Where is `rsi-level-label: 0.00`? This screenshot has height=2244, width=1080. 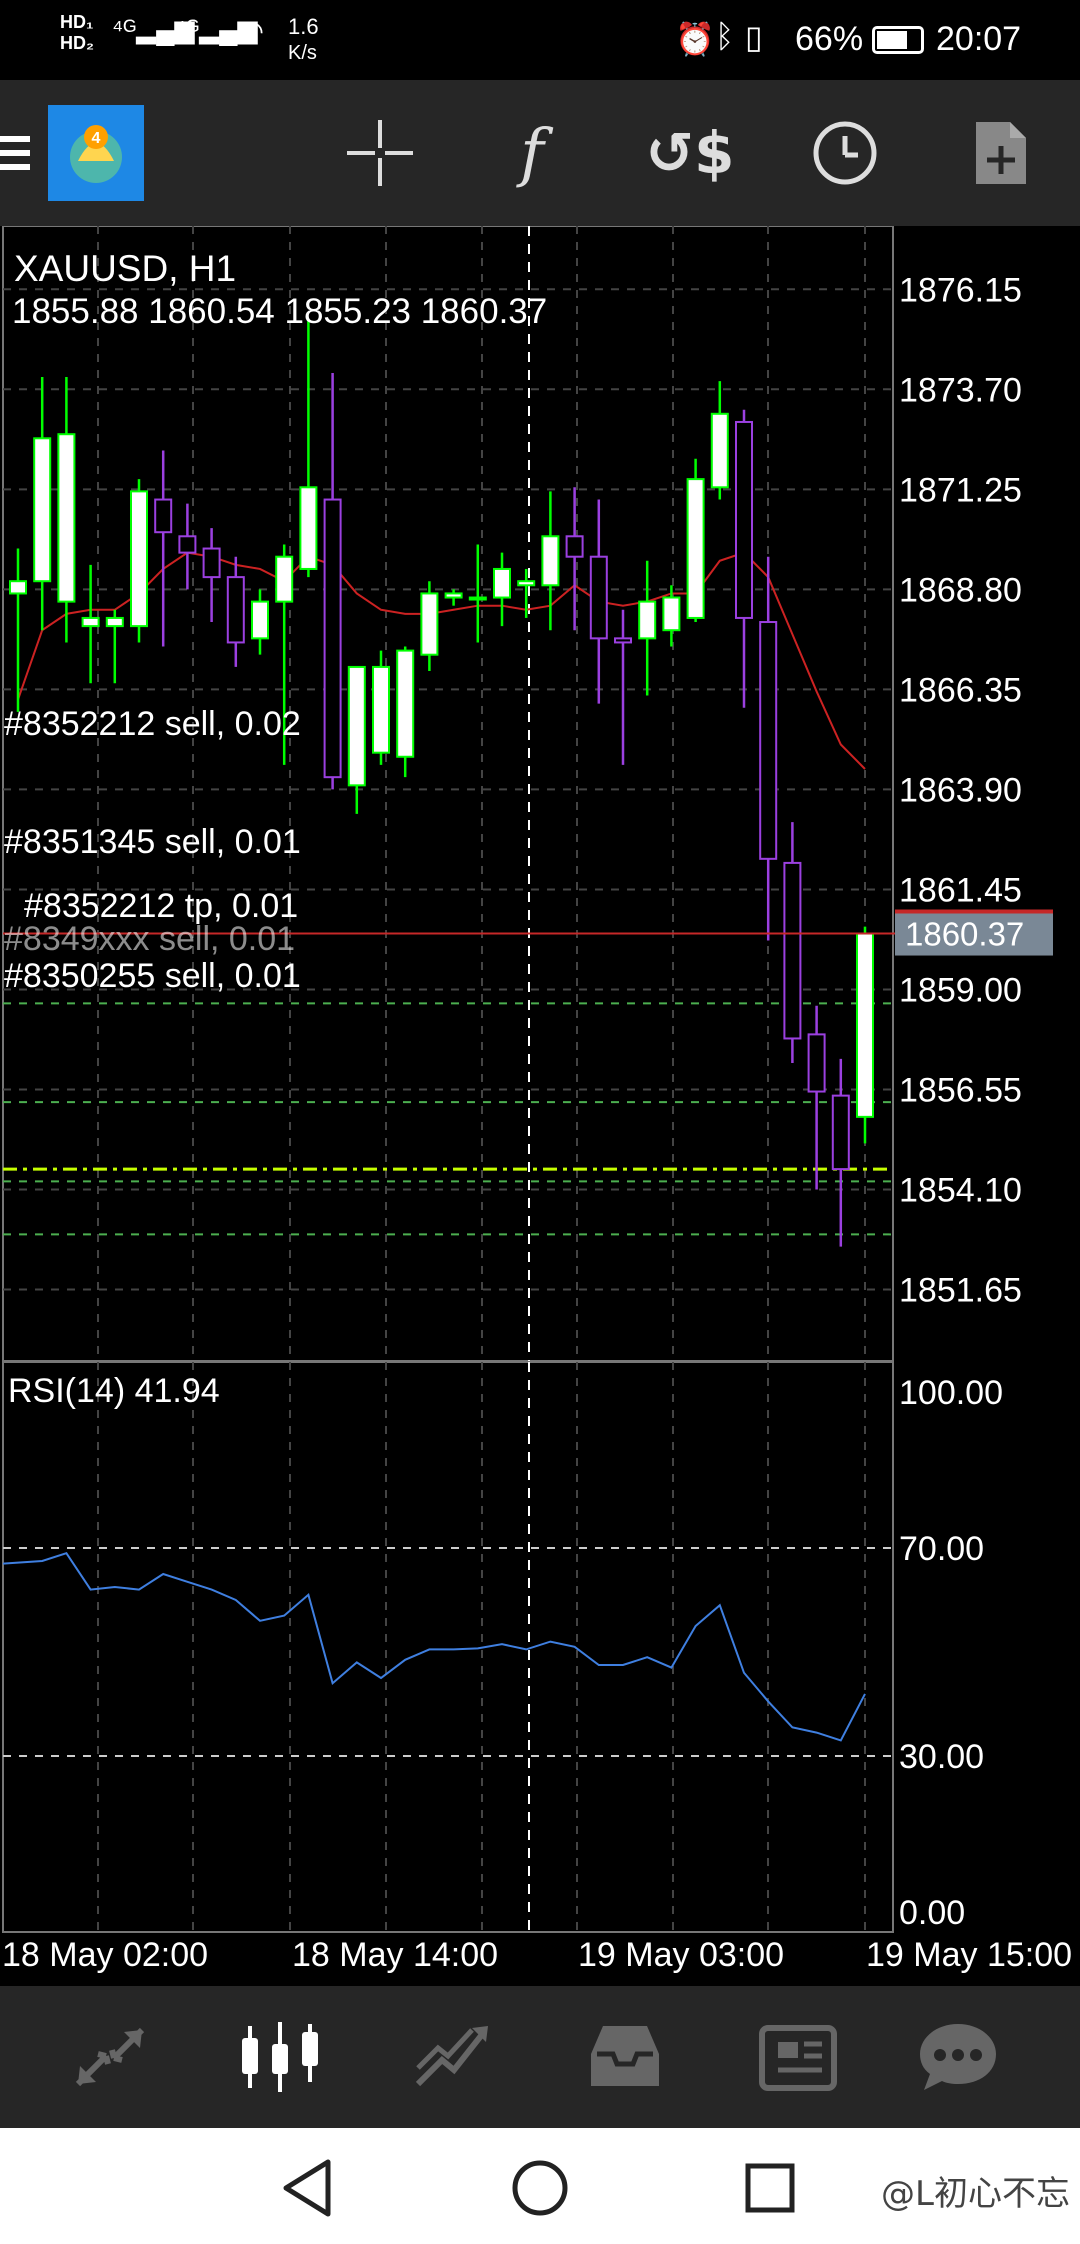 rsi-level-label: 0.00 is located at coordinates (932, 1913).